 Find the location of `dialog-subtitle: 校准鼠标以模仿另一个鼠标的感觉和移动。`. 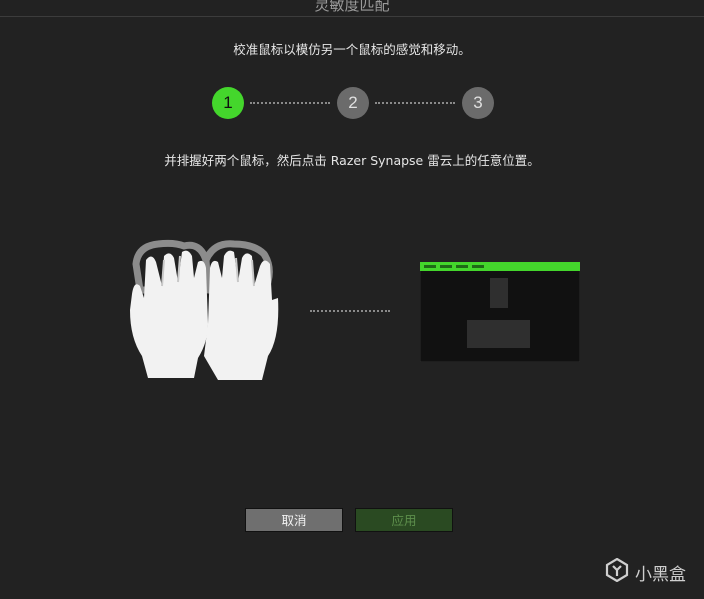

dialog-subtitle: 校准鼠标以模仿另一个鼠标的感觉和移动。 is located at coordinates (352, 49).